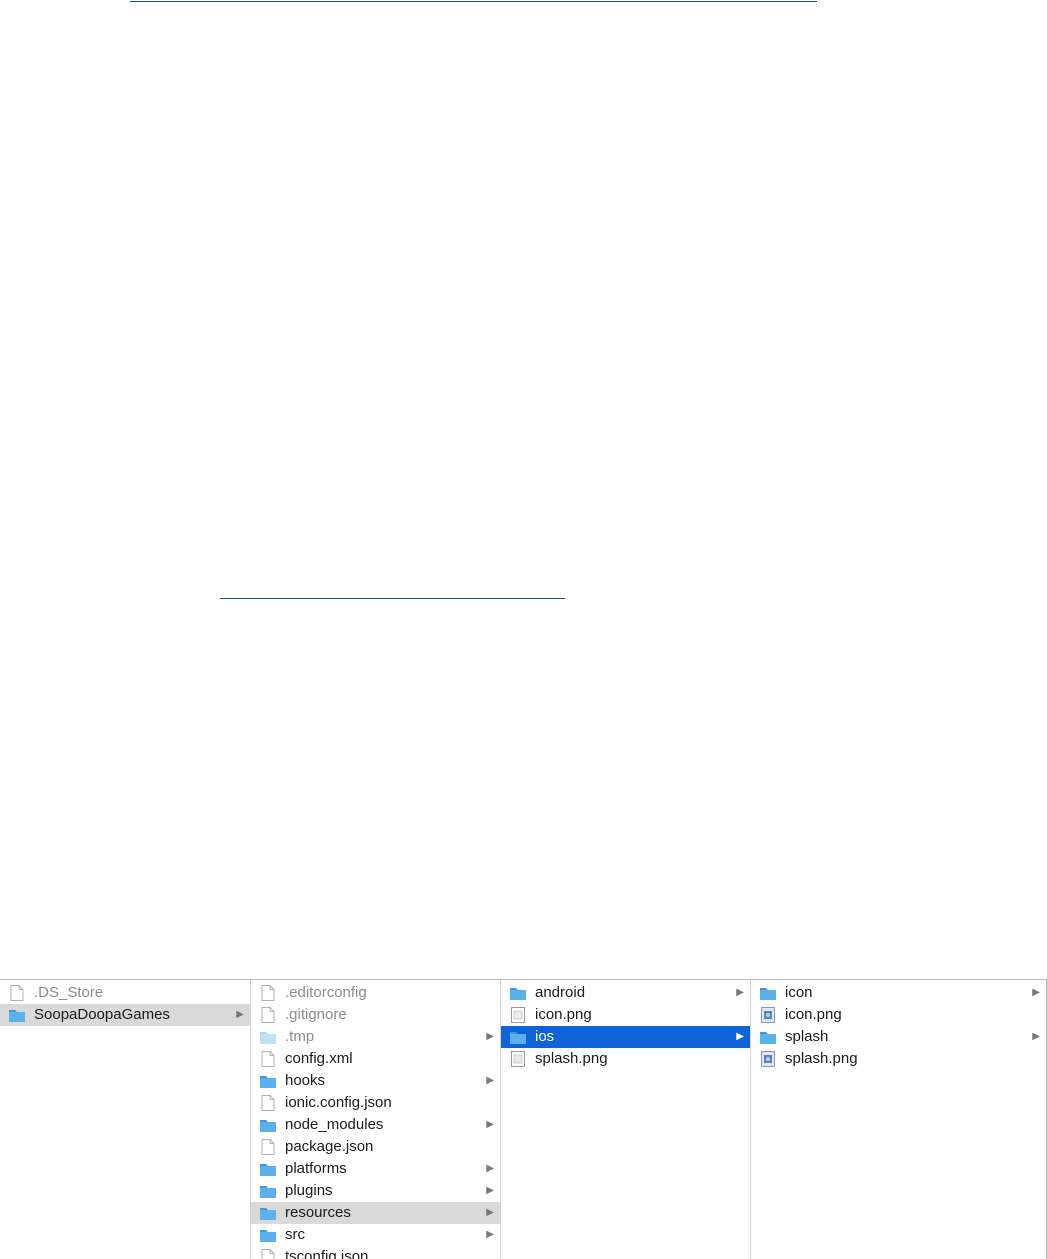  I want to click on folder-row: hooks ▶, so click(375, 1081).